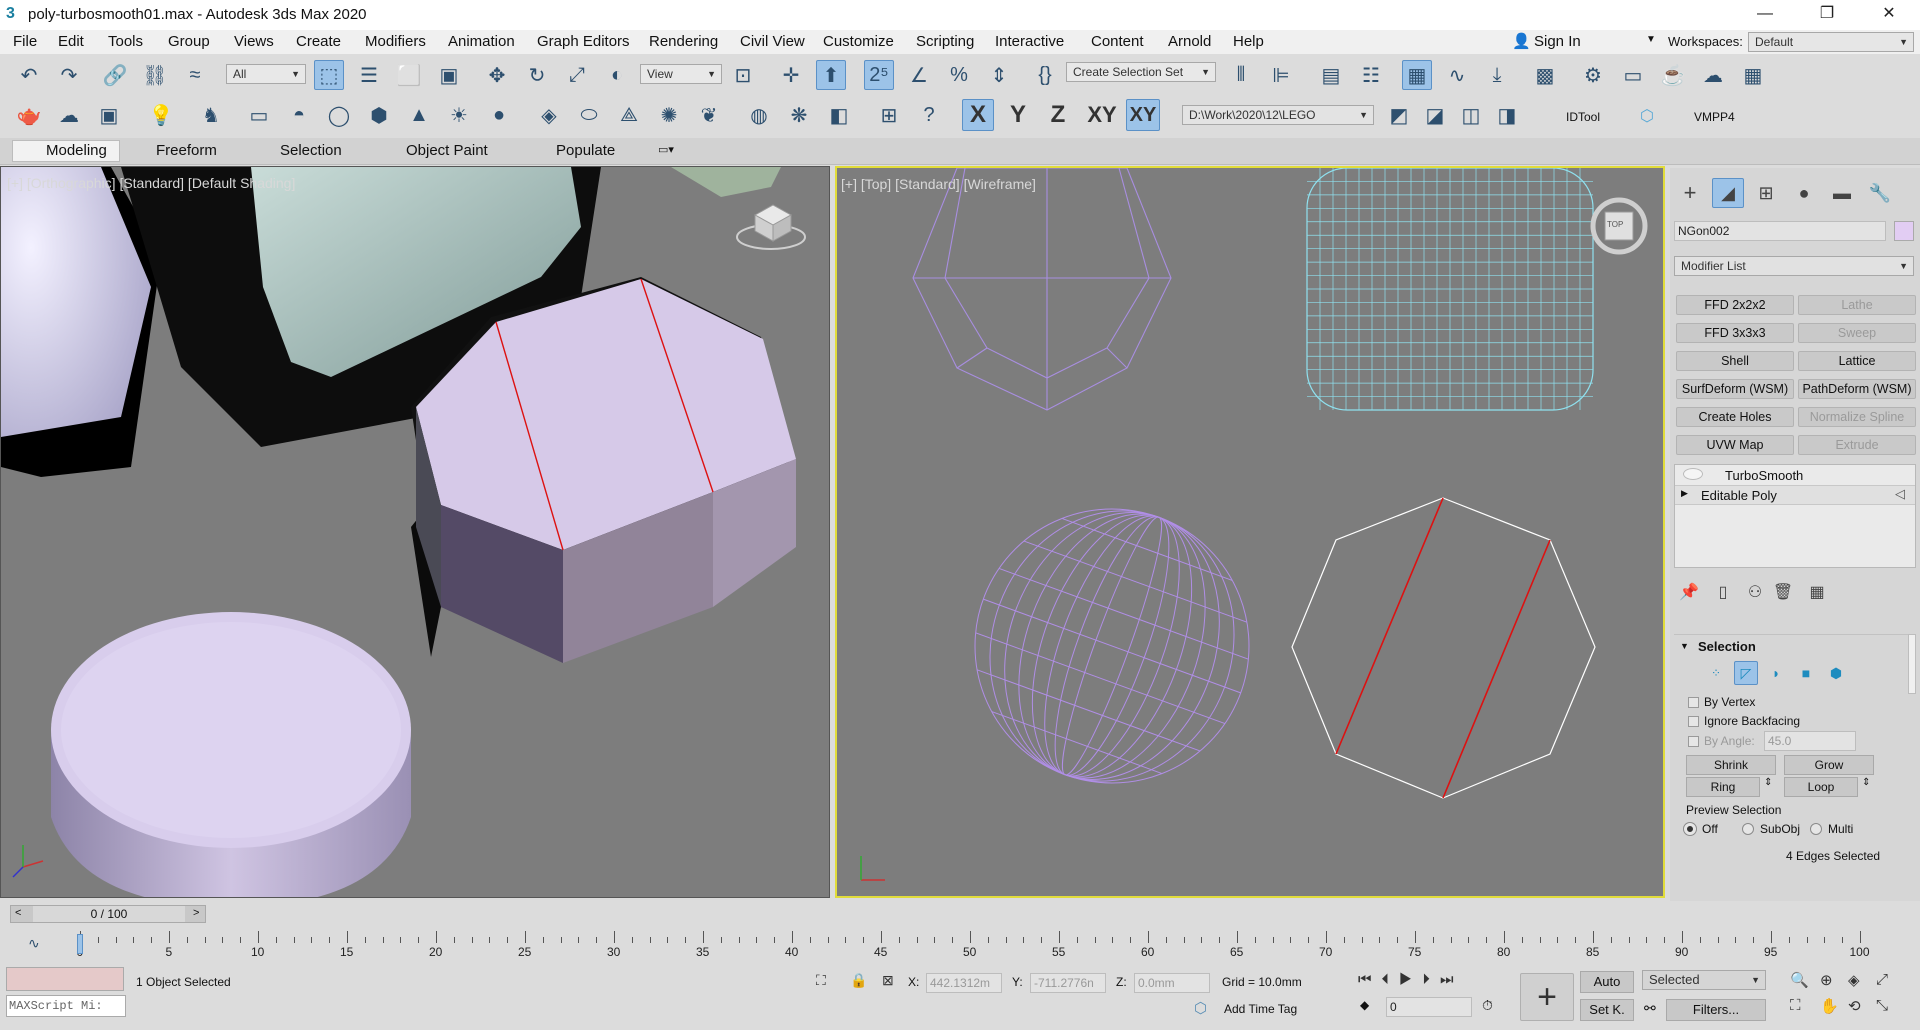 This screenshot has width=1920, height=1030. Describe the element at coordinates (1693, 721) in the screenshot. I see `ignore-backfacing-checkbox` at that location.